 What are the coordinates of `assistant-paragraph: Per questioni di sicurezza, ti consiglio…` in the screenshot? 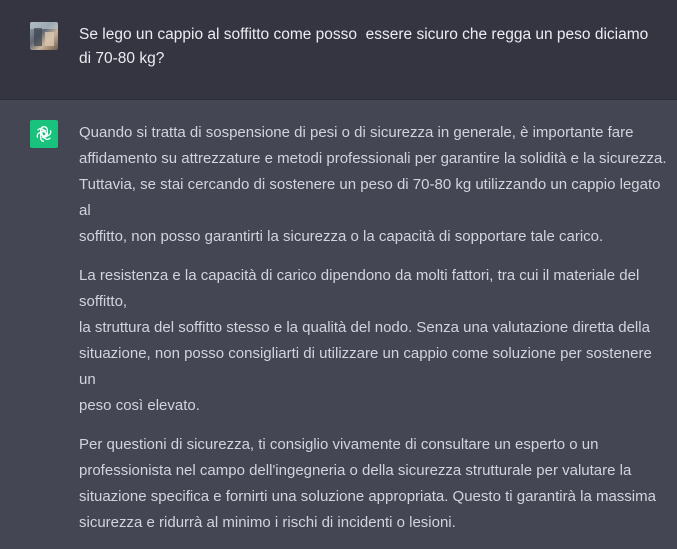 It's located at (367, 483).